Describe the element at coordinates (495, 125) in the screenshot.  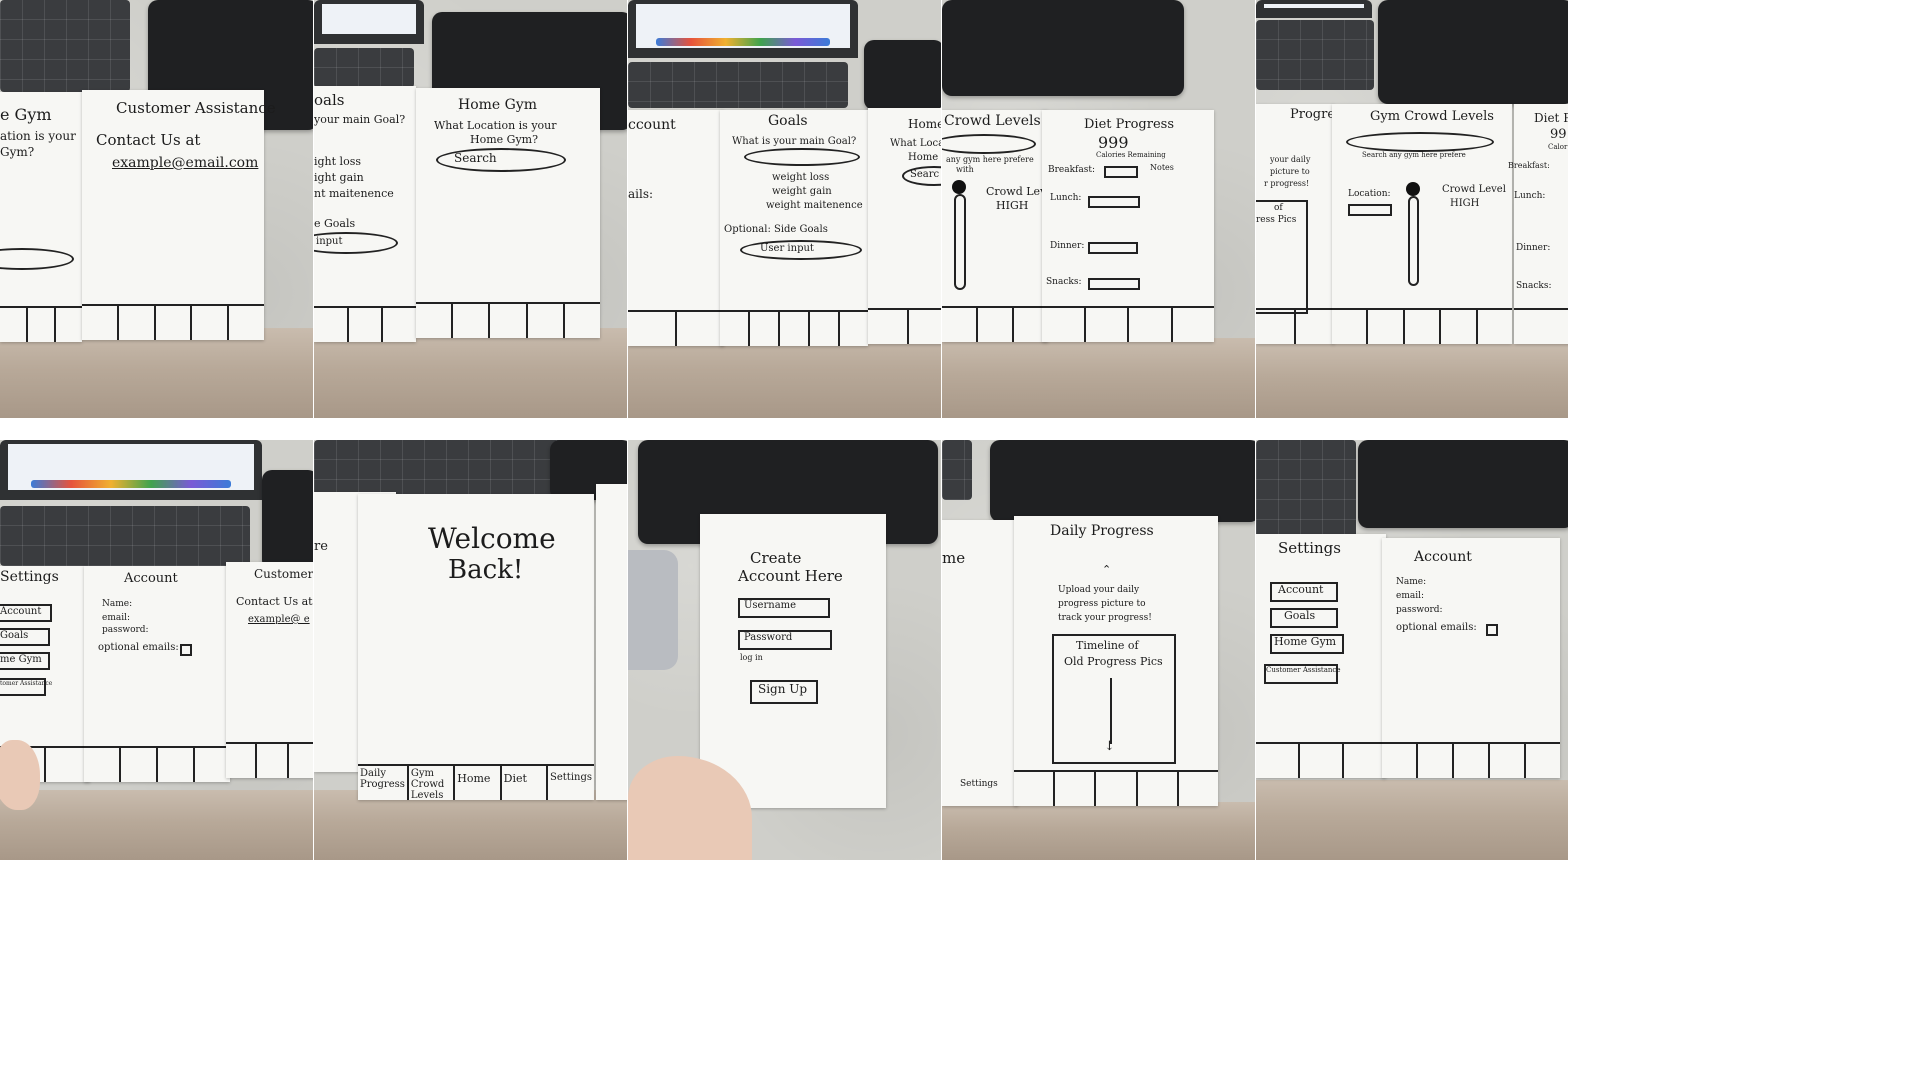
I see `question-text: What Location is your` at that location.